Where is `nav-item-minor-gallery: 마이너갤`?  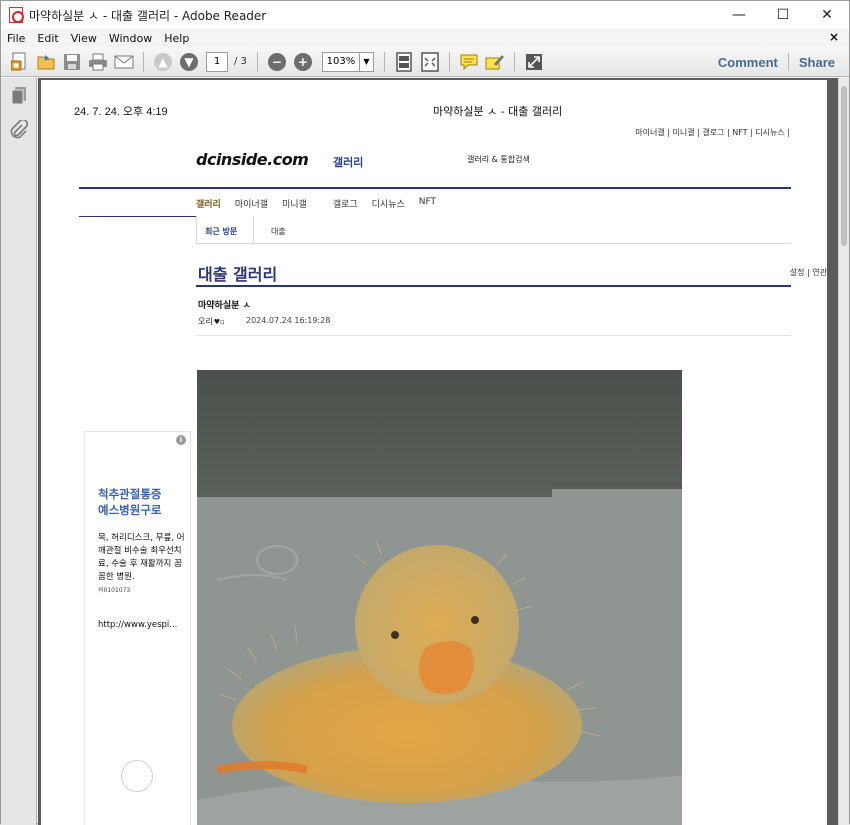
nav-item-minor-gallery: 마이너갤 is located at coordinates (251, 205).